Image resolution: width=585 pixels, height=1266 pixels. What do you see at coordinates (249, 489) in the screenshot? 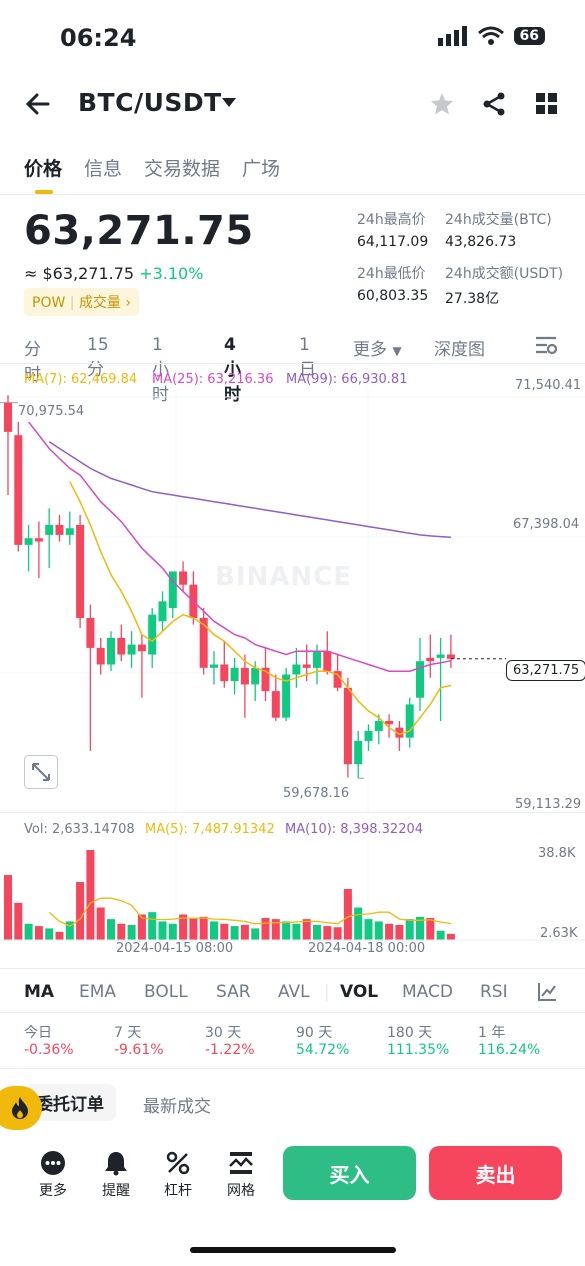
I see `ma99-line` at bounding box center [249, 489].